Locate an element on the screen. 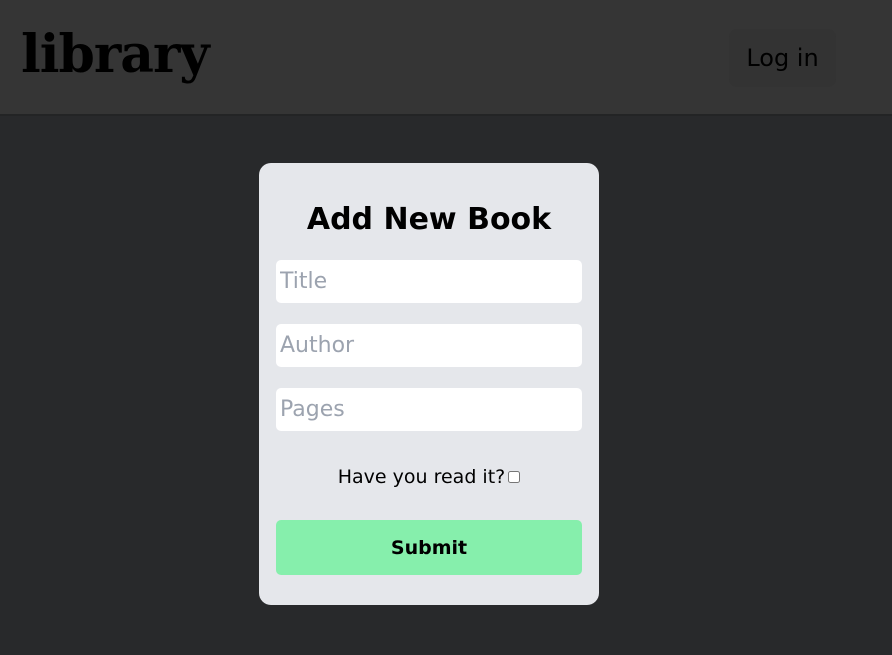 The width and height of the screenshot is (892, 655). form-title: Add New Book is located at coordinates (429, 219).